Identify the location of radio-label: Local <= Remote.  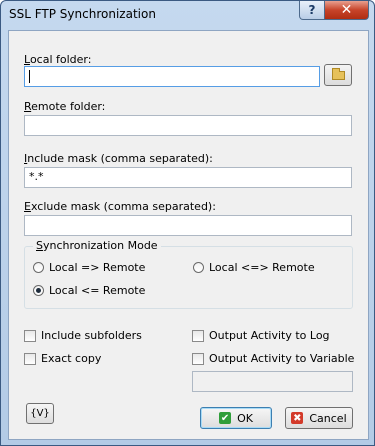
(97, 290).